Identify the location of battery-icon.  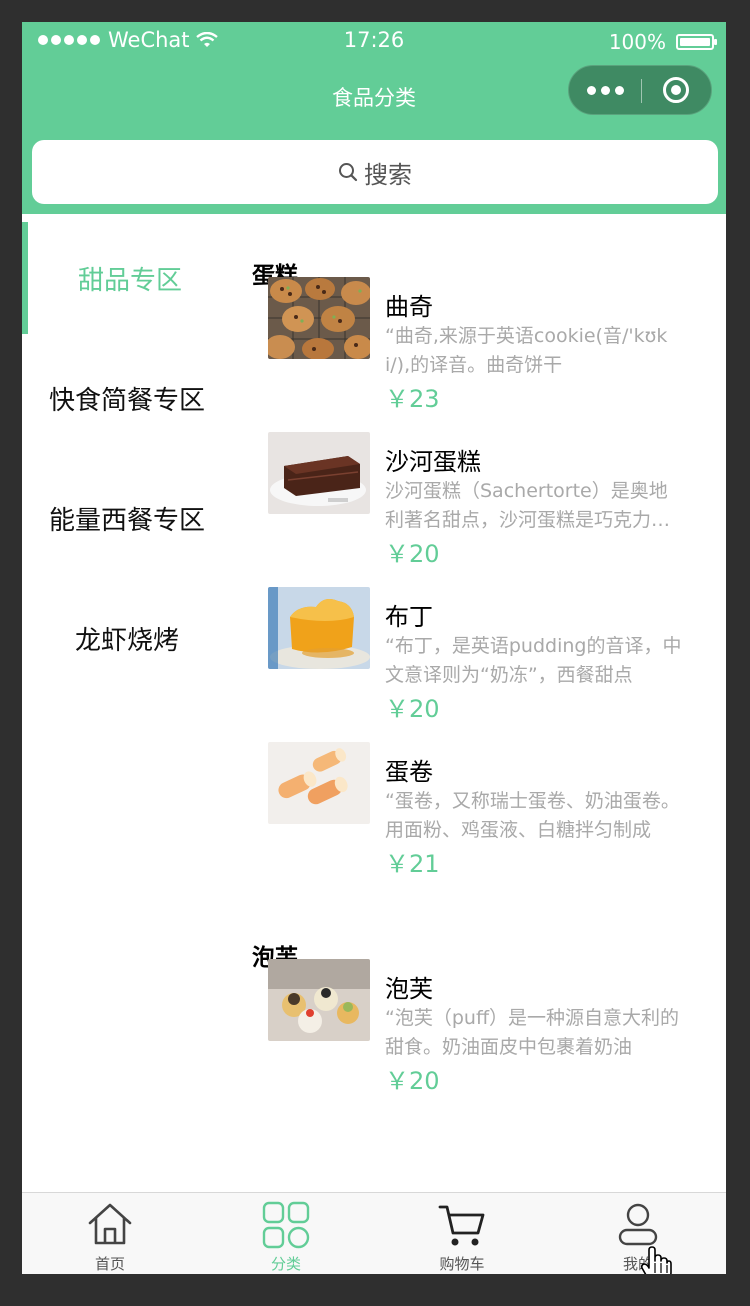
(696, 42).